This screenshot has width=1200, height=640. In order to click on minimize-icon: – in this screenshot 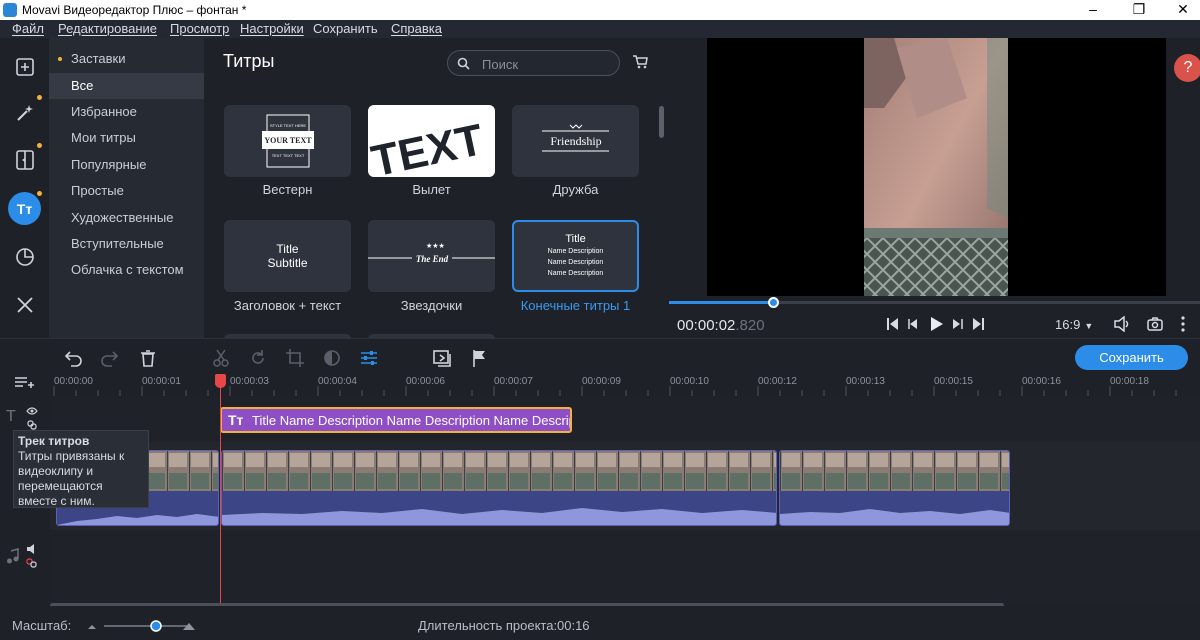, I will do `click(1093, 9)`.